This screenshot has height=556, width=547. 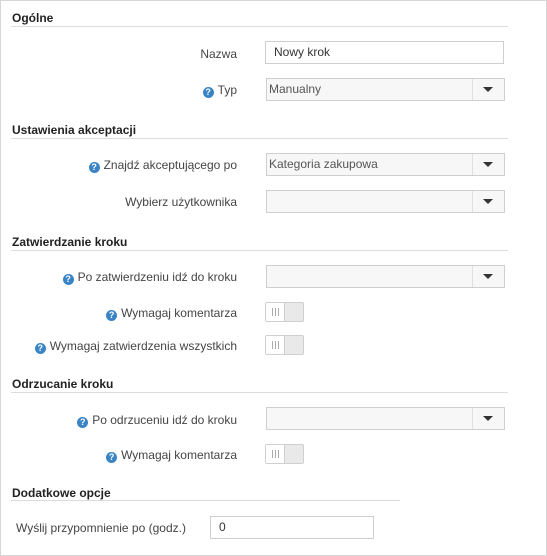 What do you see at coordinates (181, 202) in the screenshot?
I see `select-user-label: Wybierz użytkownika` at bounding box center [181, 202].